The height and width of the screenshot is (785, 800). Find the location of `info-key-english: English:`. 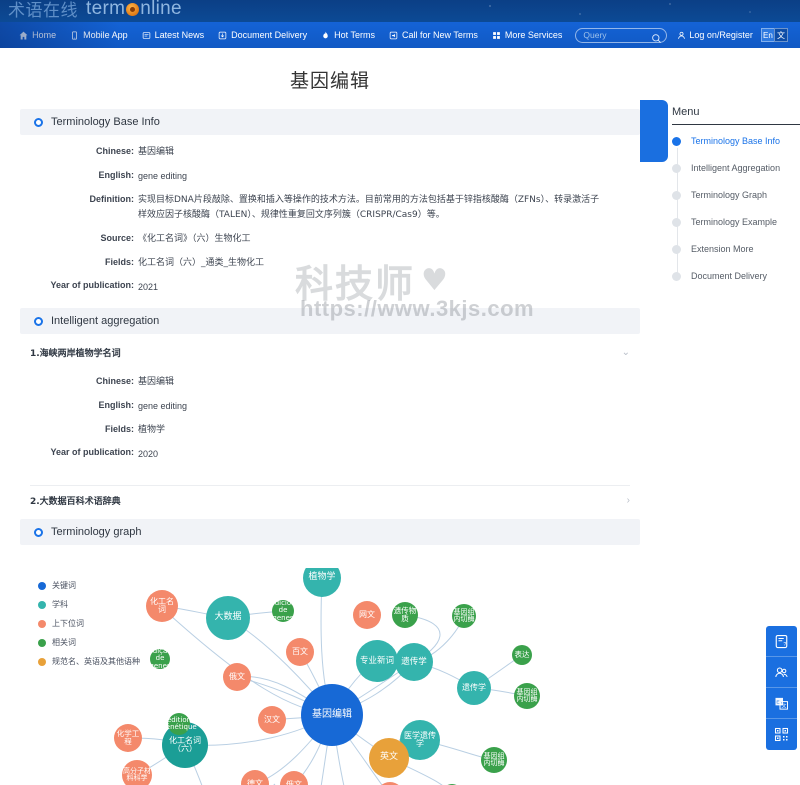

info-key-english: English: is located at coordinates (116, 175).